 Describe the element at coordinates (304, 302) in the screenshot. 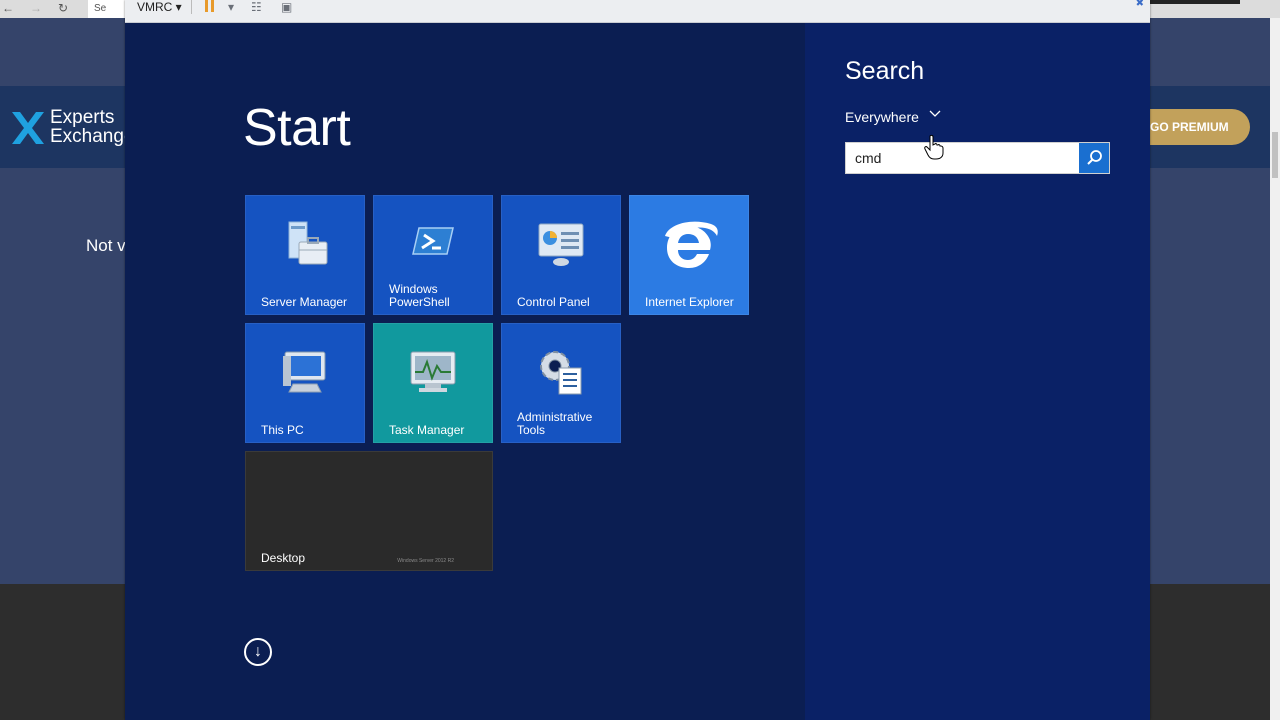

I see `tile-label: Server Manager` at that location.